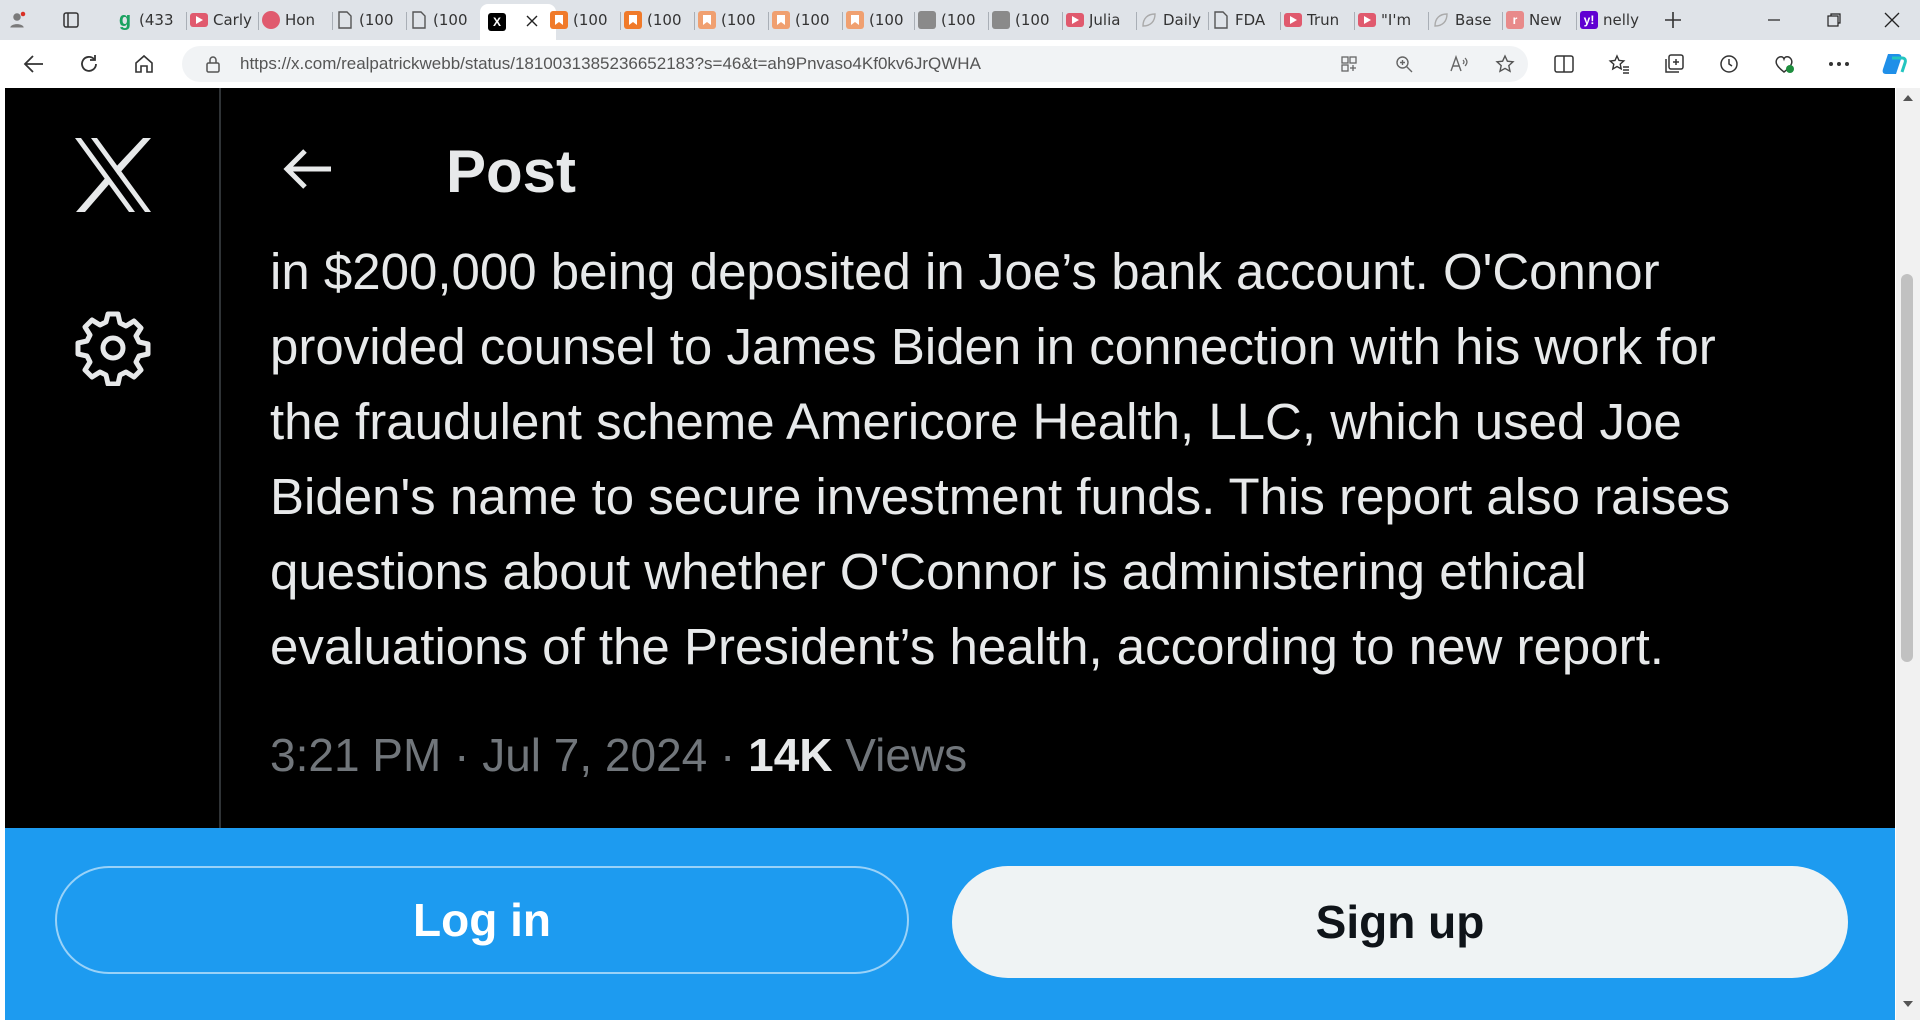 The width and height of the screenshot is (1920, 1020). Describe the element at coordinates (1612, 20) in the screenshot. I see `browser-tab: y! nelly` at that location.